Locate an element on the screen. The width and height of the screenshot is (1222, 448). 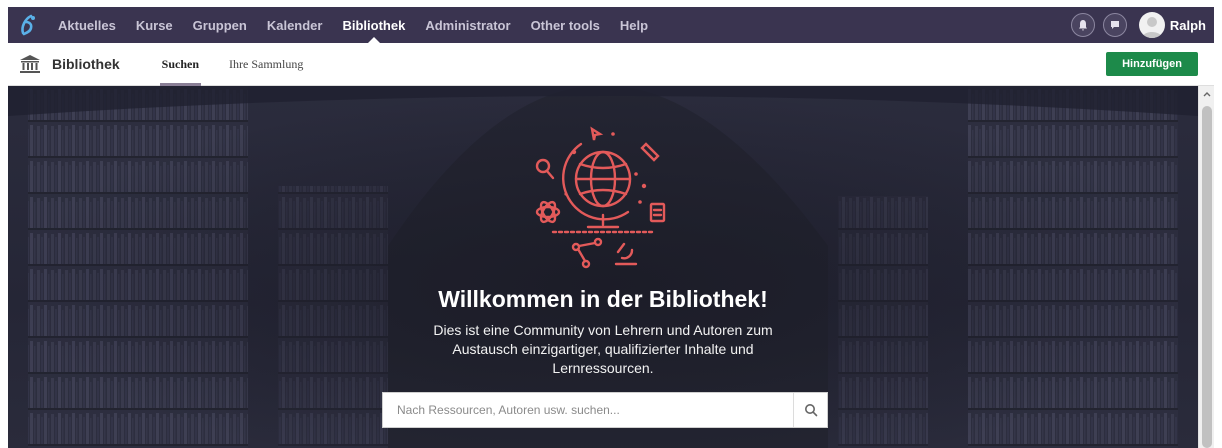
nav-item-aktuelles: Aktuelles is located at coordinates (87, 25).